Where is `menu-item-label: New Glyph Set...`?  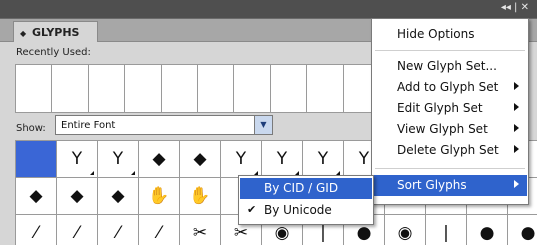 menu-item-label: New Glyph Set... is located at coordinates (447, 66).